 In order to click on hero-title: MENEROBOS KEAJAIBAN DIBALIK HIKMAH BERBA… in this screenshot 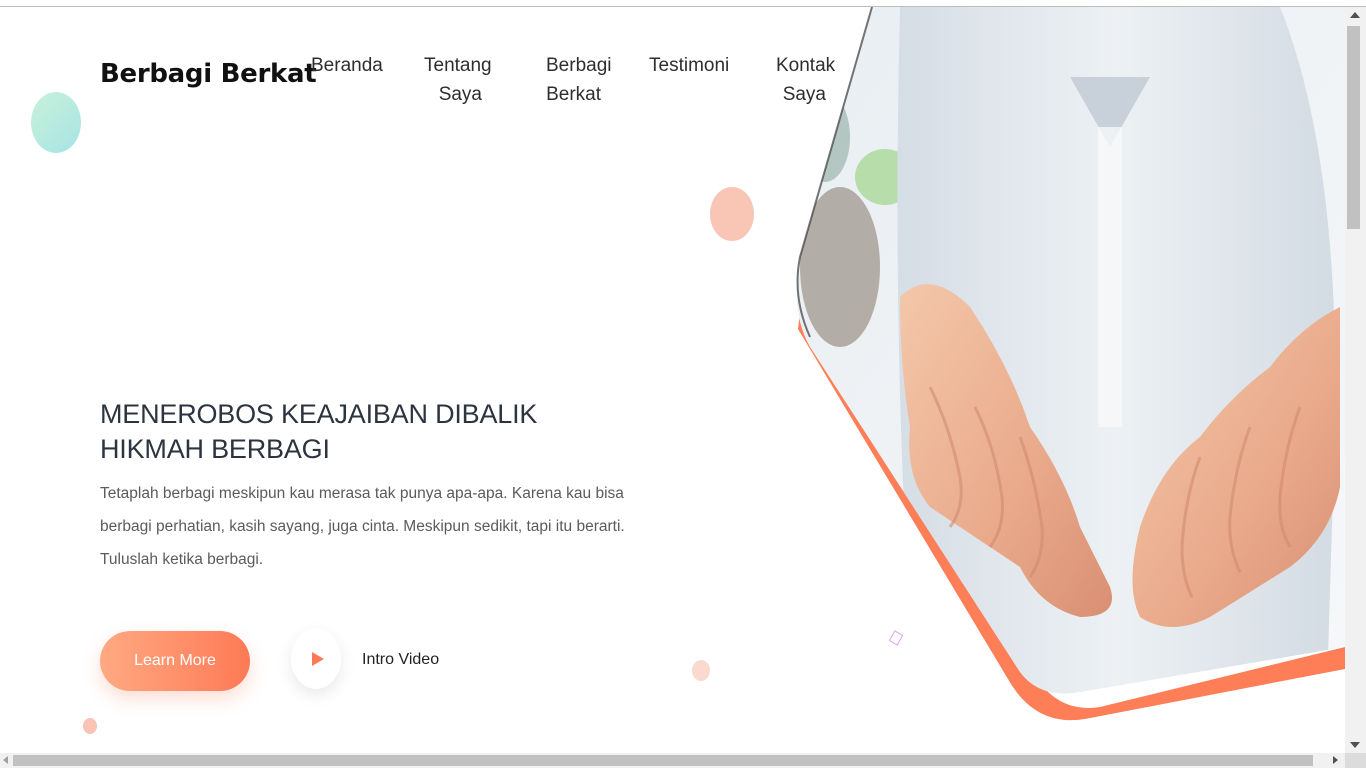, I will do `click(319, 431)`.